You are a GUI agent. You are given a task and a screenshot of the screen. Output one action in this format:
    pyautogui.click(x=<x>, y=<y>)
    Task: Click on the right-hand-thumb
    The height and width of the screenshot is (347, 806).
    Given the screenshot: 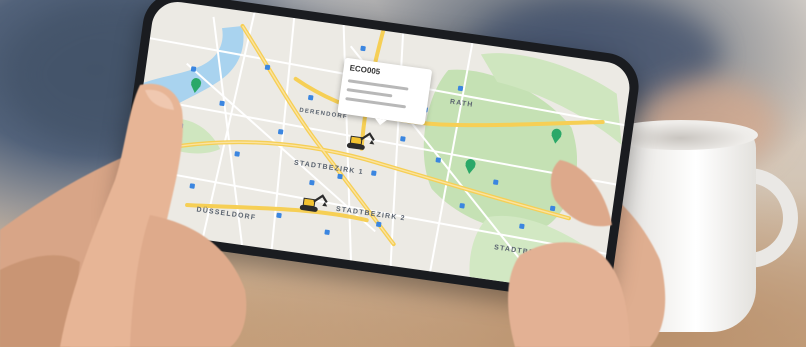 What is the action you would take?
    pyautogui.click(x=569, y=253)
    